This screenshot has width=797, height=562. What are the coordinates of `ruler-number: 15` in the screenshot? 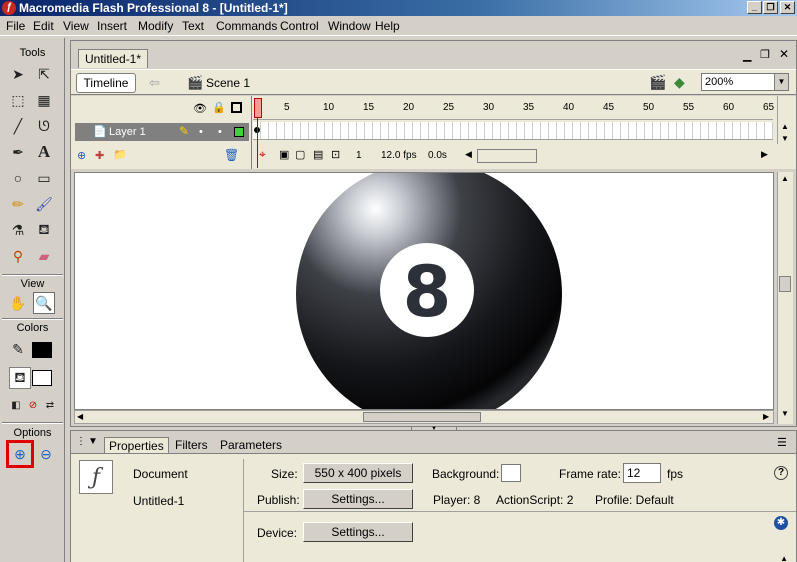 It's located at (369, 107).